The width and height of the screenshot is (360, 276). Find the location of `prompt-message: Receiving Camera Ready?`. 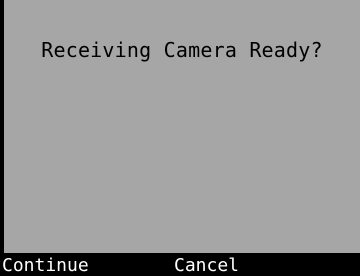

prompt-message: Receiving Camera Ready? is located at coordinates (182, 50).